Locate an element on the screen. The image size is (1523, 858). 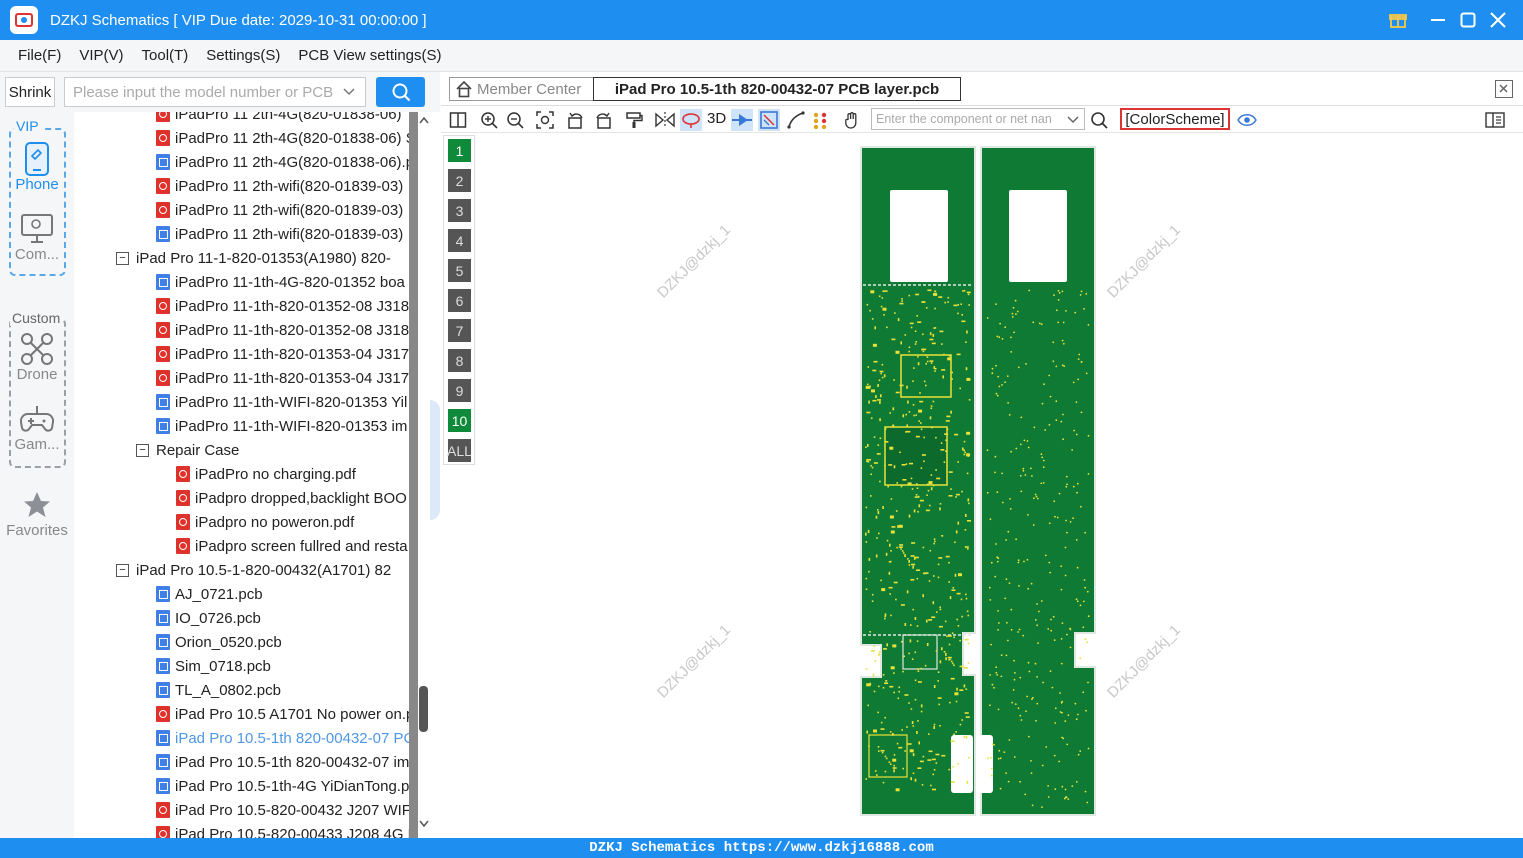
menu-tool: Tool(T) is located at coordinates (165, 55).